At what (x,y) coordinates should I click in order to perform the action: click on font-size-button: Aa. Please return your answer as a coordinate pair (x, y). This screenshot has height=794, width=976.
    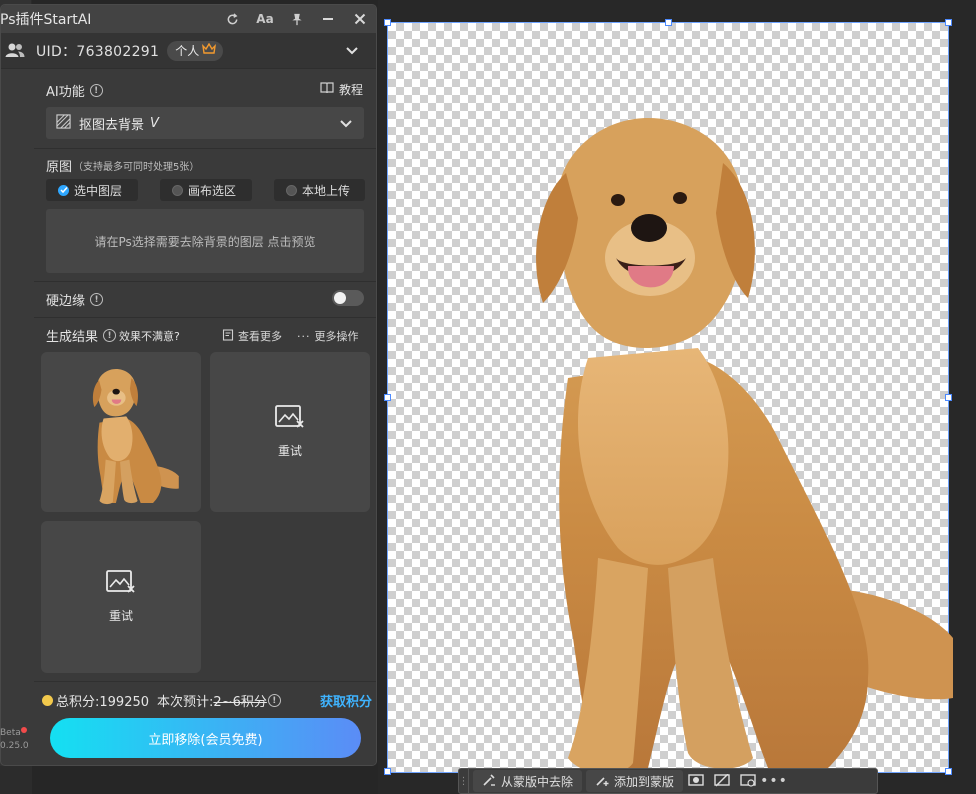
    Looking at the image, I should click on (265, 19).